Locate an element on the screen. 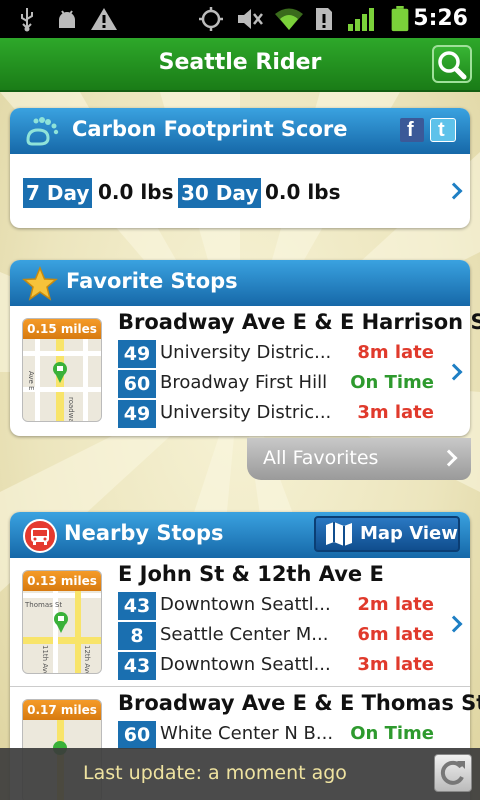 Image resolution: width=480 pixels, height=800 pixels. facebook-icon: f is located at coordinates (410, 130).